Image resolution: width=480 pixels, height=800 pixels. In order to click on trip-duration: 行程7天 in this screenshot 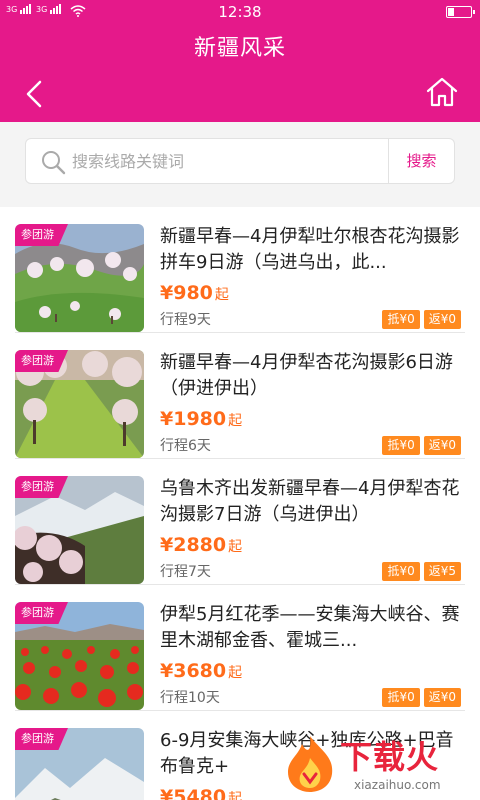, I will do `click(185, 572)`.